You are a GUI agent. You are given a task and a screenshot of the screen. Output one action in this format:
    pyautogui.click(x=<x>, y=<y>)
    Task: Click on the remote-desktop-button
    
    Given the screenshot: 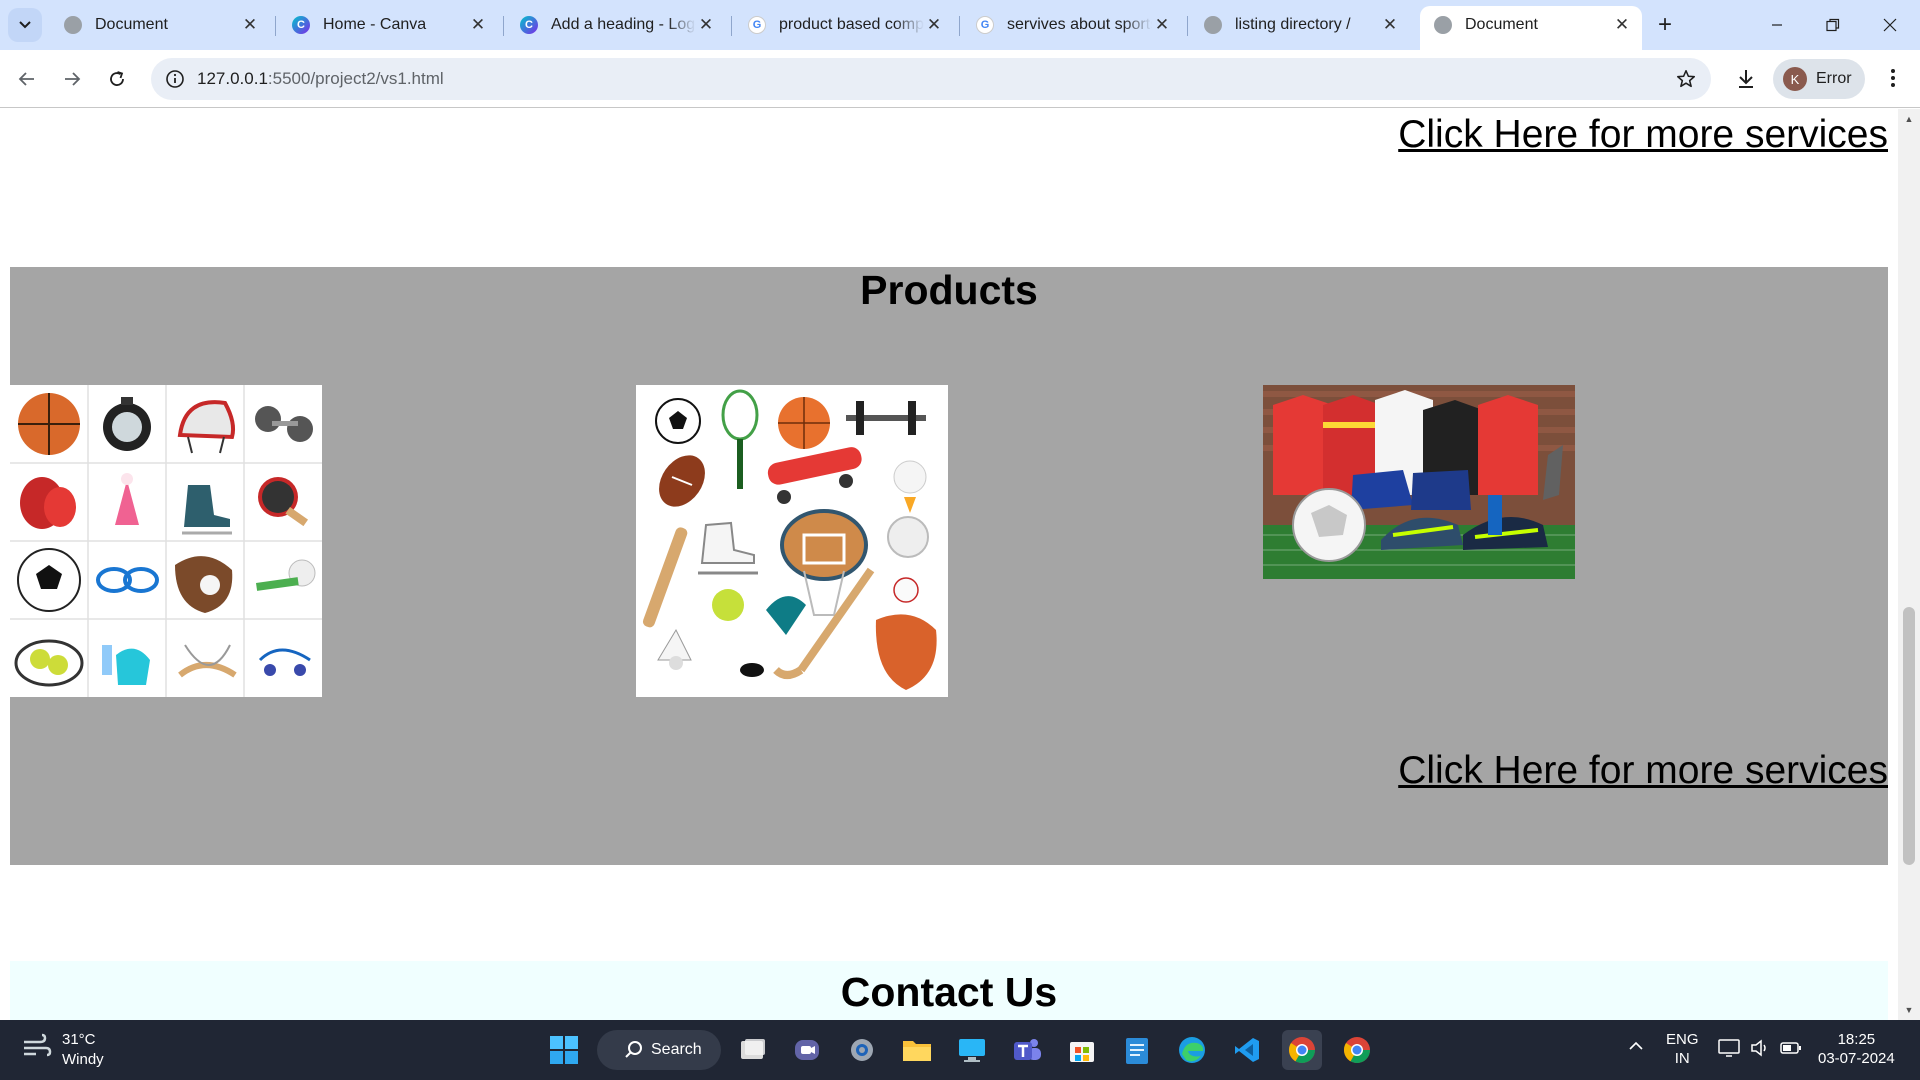 What is the action you would take?
    pyautogui.click(x=972, y=1050)
    